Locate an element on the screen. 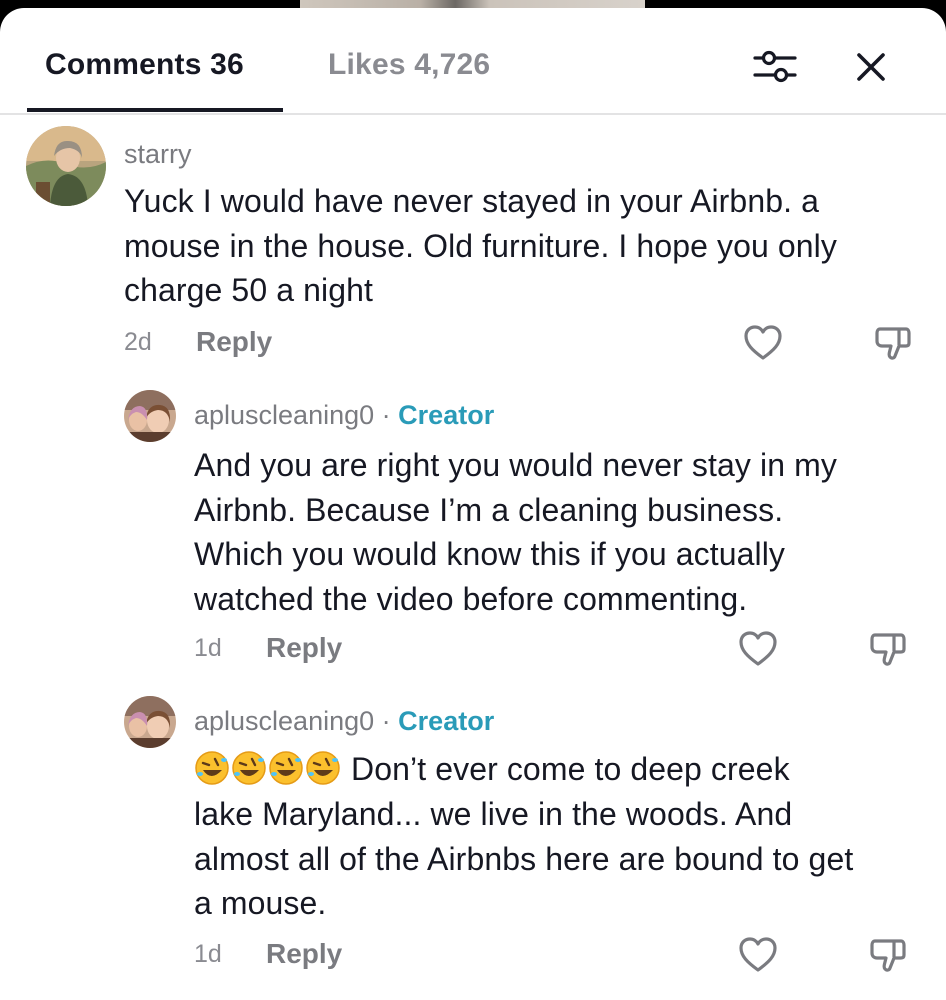  comment-text-first-line: Don’t ever come to deep creek is located at coordinates (564, 769).